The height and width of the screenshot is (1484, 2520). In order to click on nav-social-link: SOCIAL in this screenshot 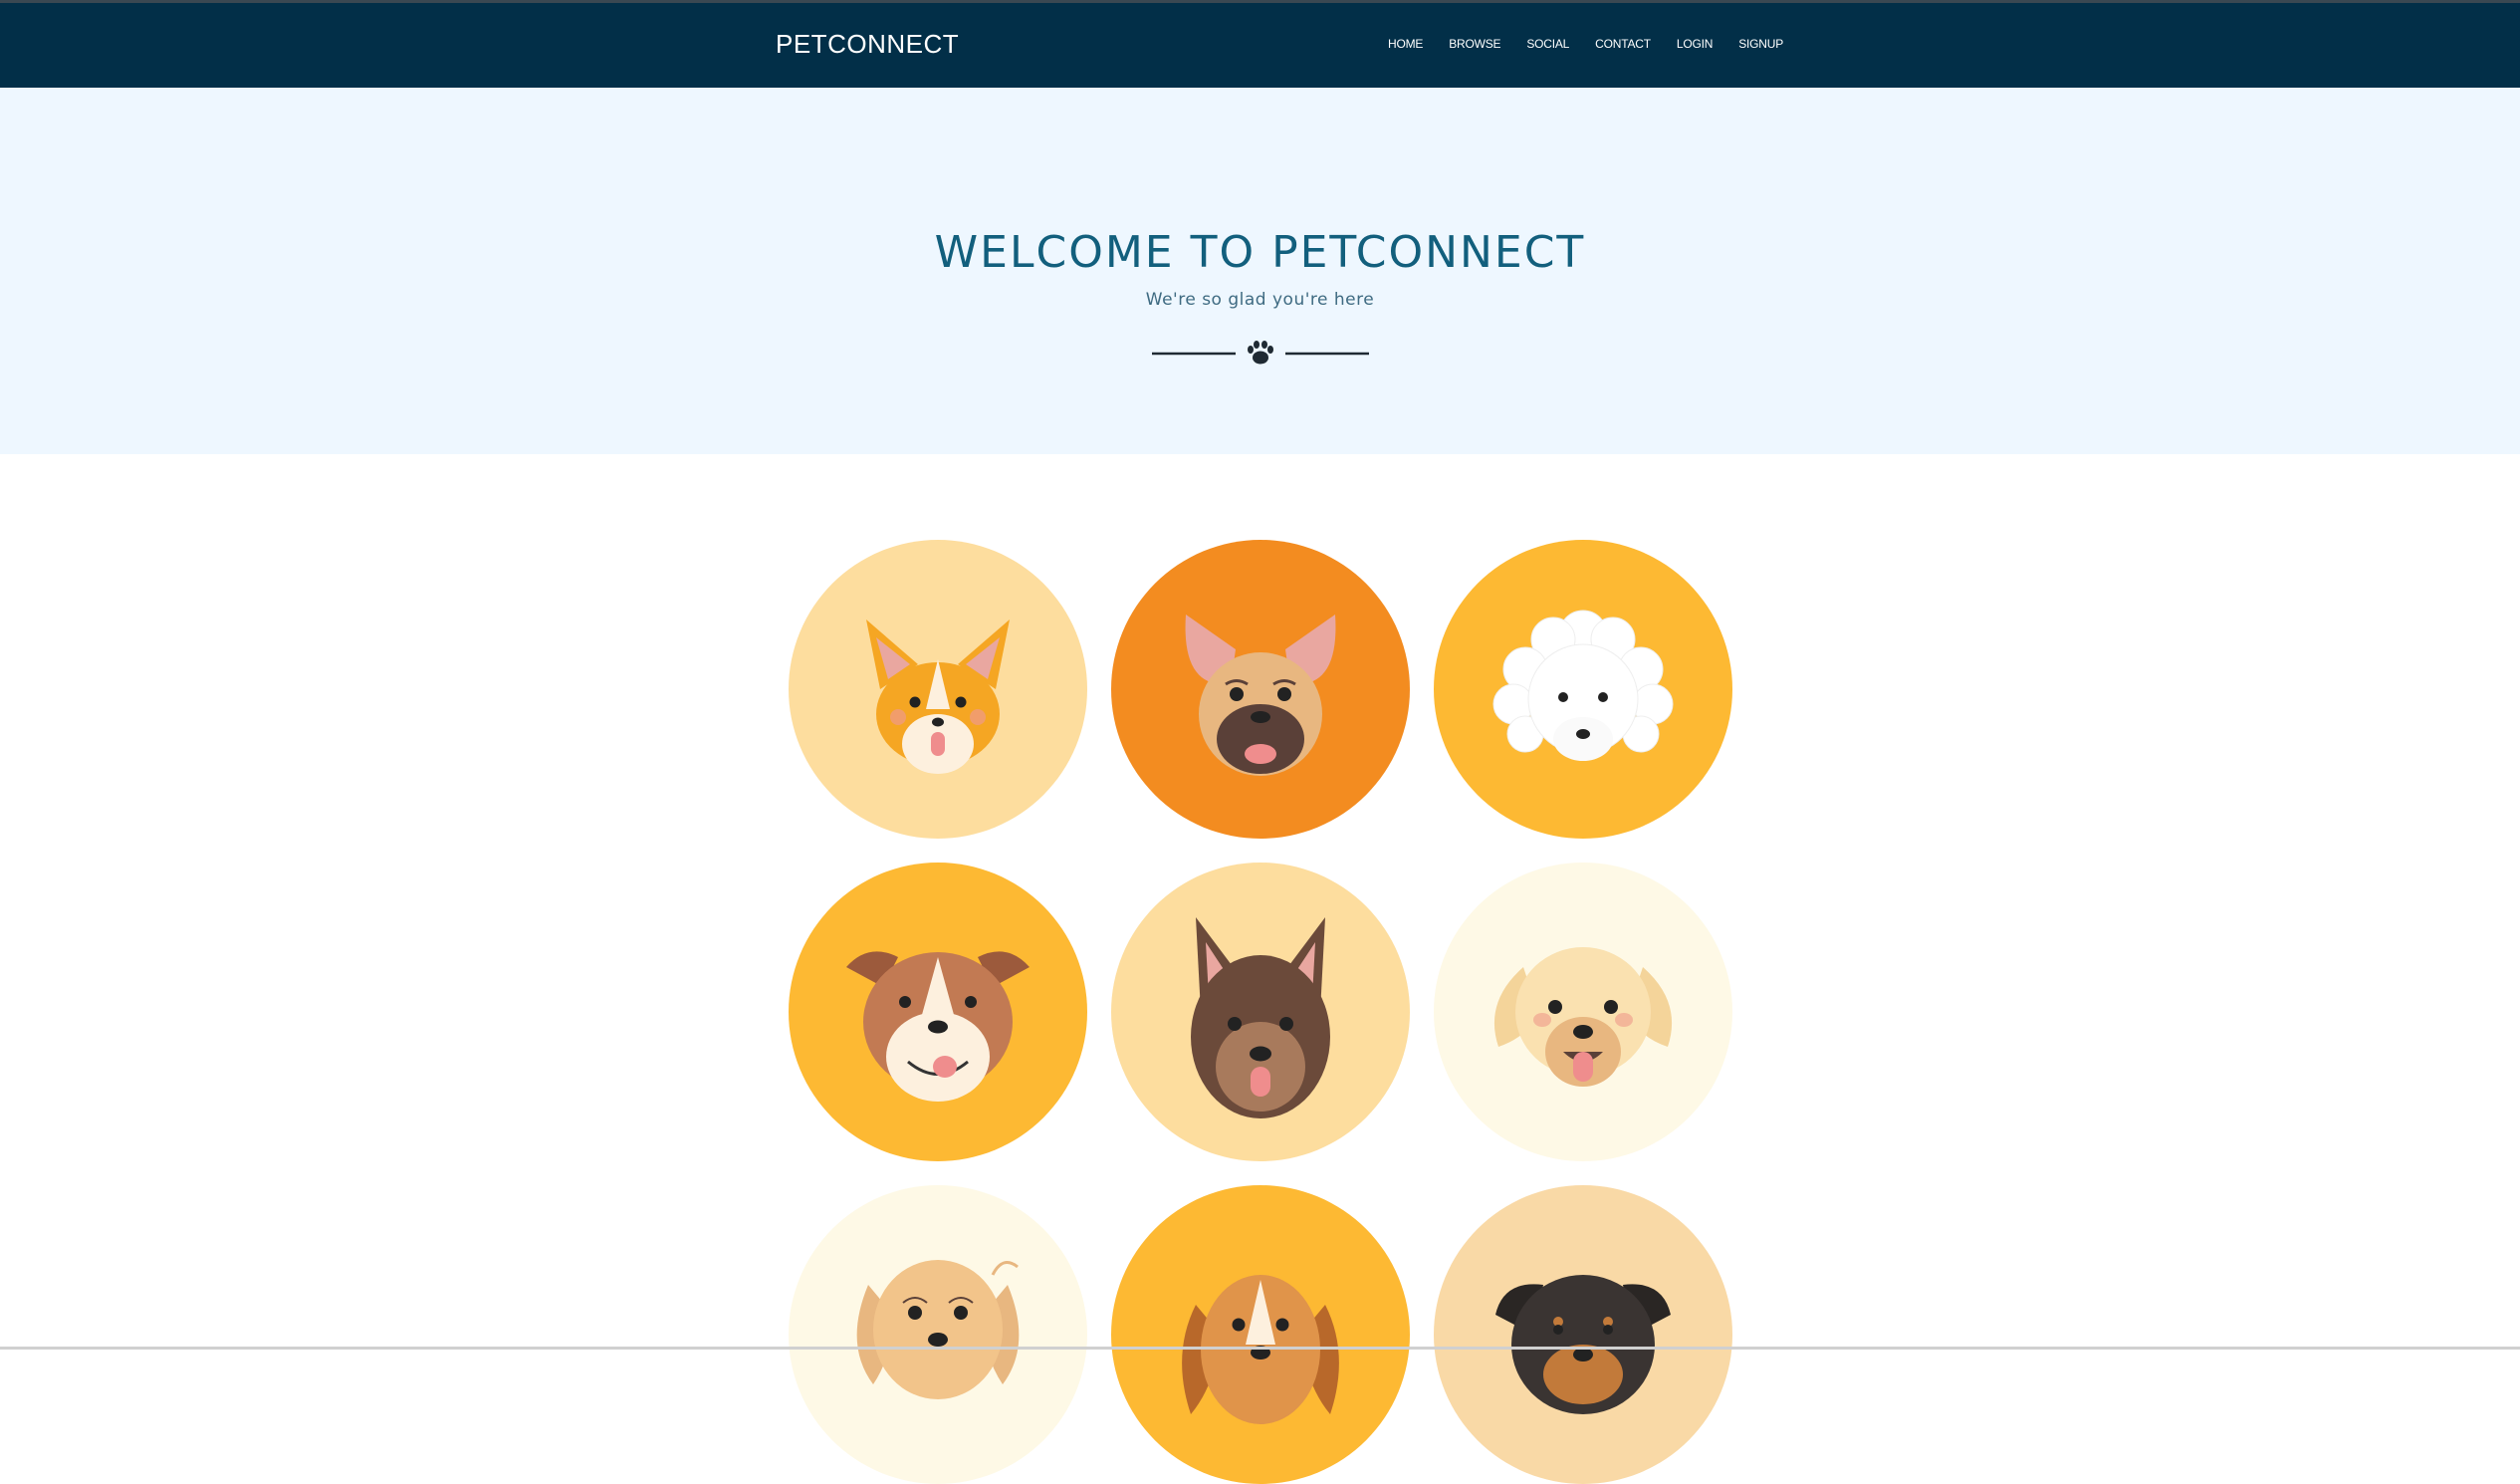, I will do `click(1547, 44)`.